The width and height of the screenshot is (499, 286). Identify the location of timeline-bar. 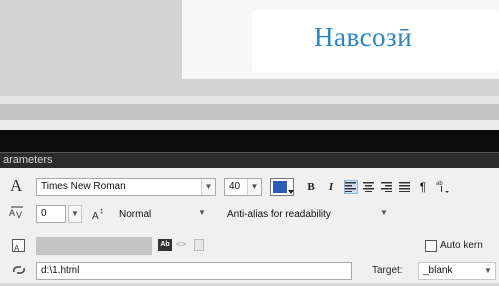
(249, 141).